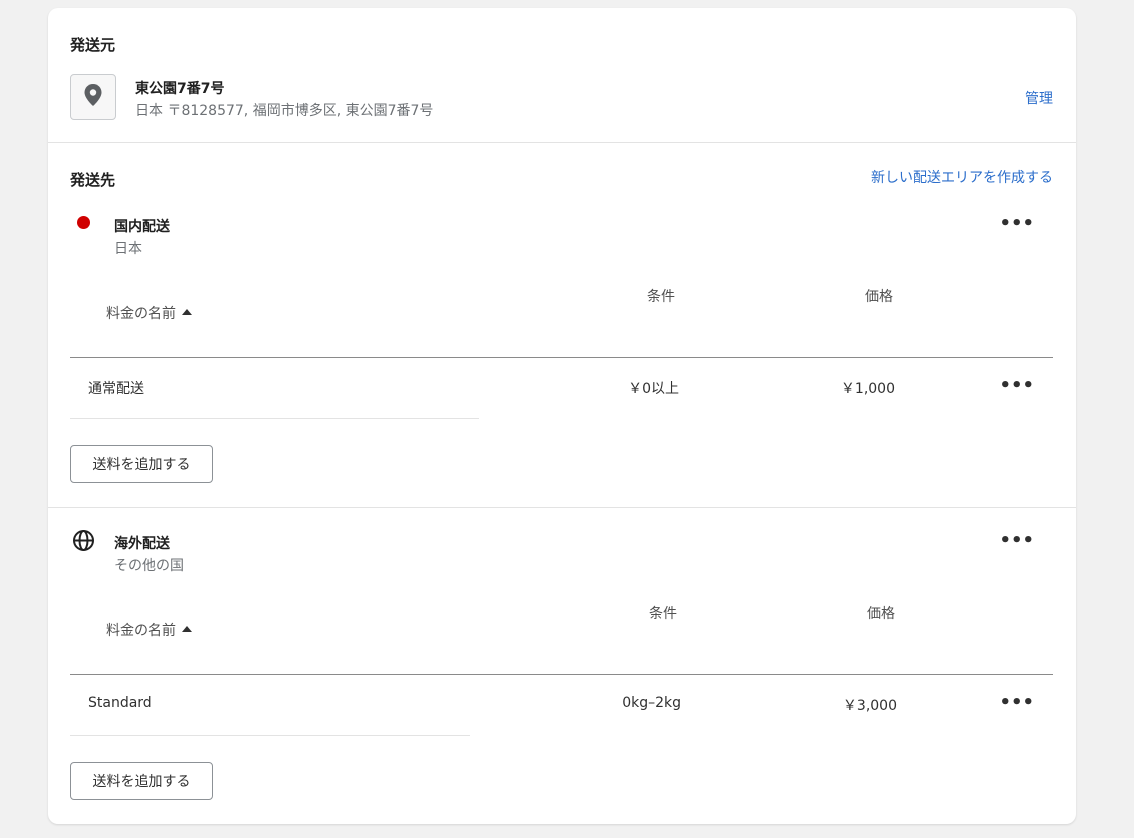 The image size is (1134, 838). I want to click on create-shipping-zone-link: 新しい配送エリアを作成する, so click(962, 177).